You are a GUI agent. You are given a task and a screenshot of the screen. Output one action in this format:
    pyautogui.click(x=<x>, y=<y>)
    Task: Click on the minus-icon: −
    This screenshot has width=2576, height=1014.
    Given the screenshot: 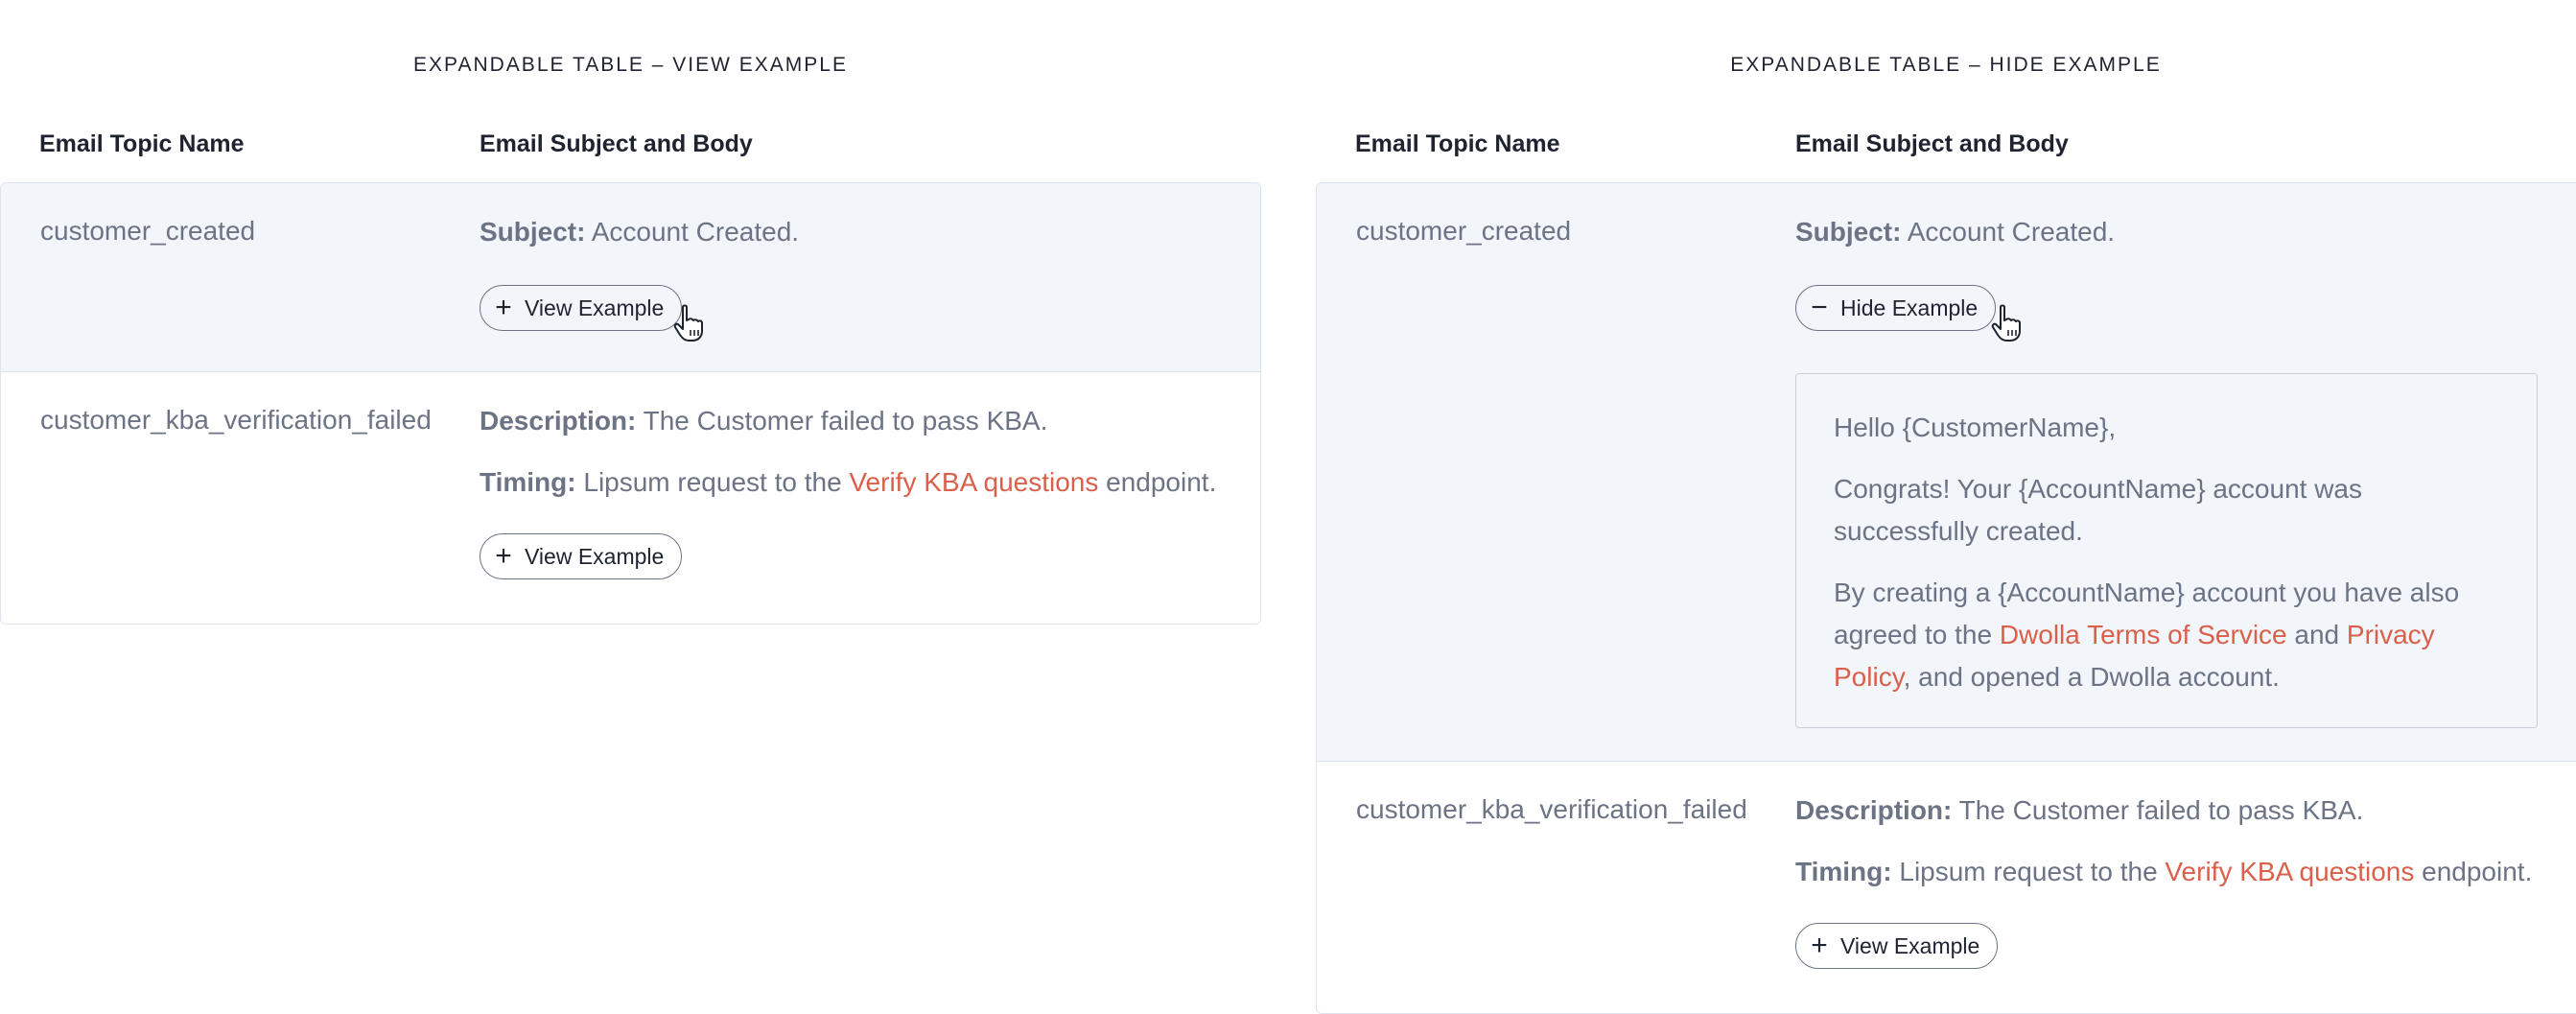 What is the action you would take?
    pyautogui.click(x=1819, y=308)
    